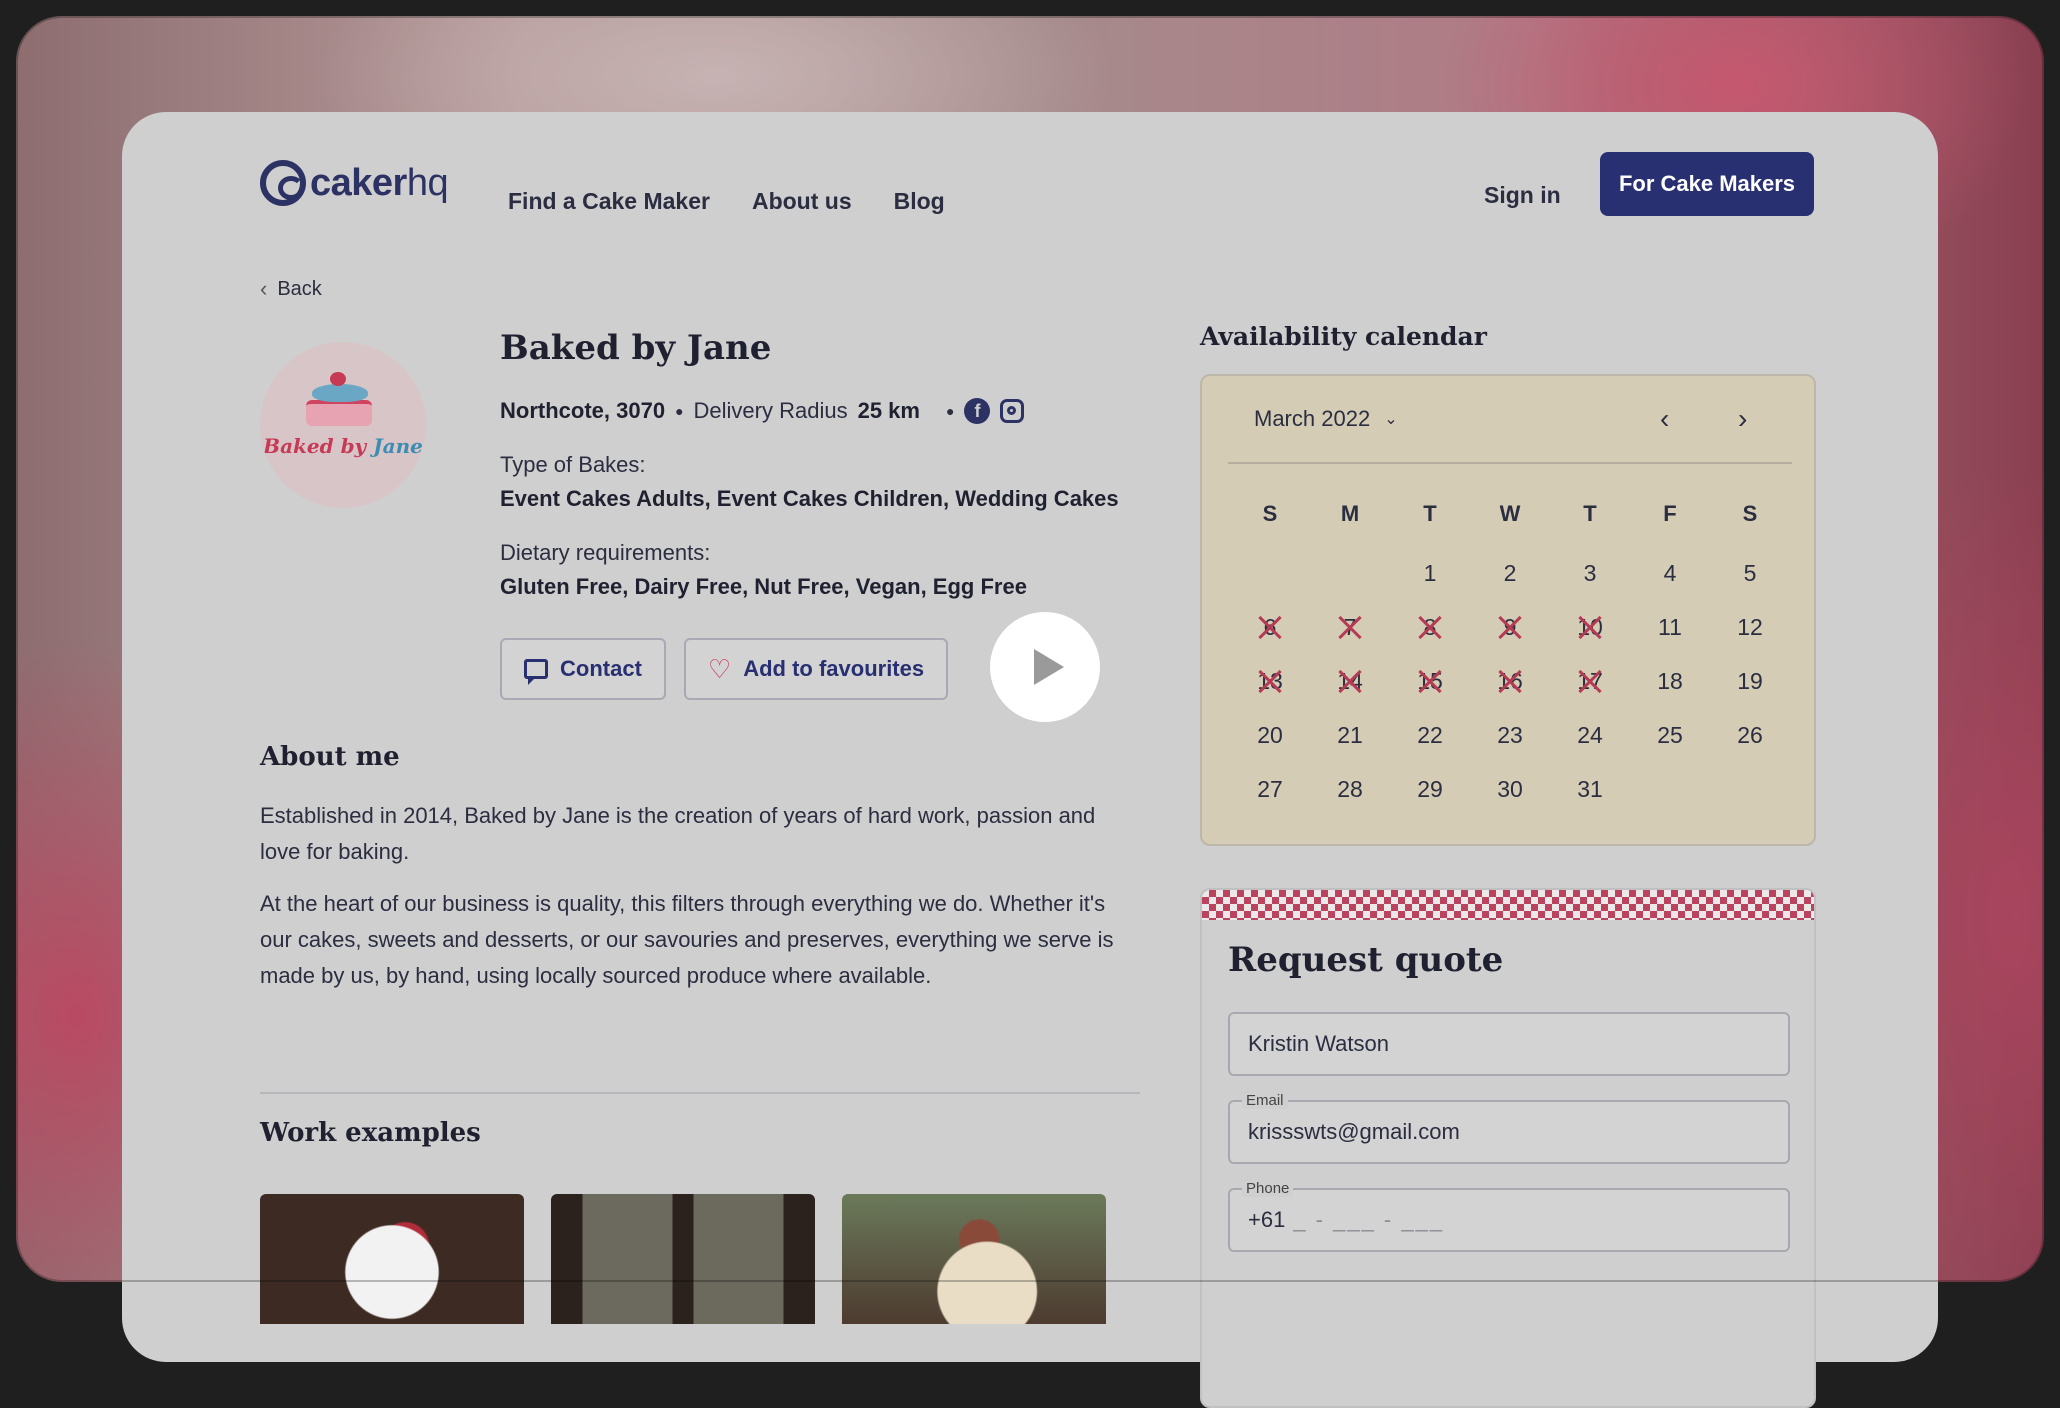  I want to click on back-link: ‹ Back, so click(291, 289).